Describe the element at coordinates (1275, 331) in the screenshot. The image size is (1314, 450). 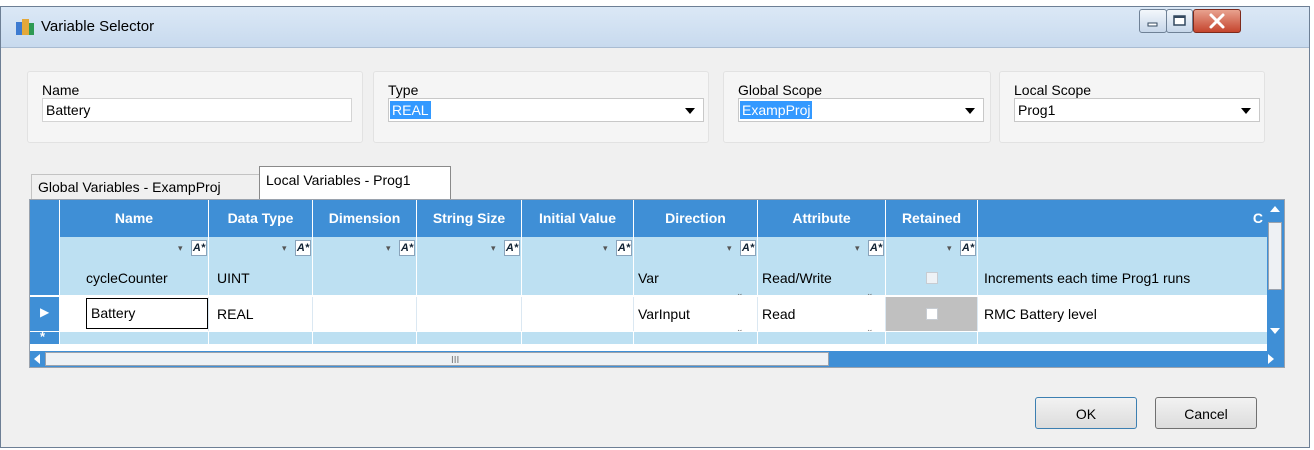
I see `scroll-down-icon` at that location.